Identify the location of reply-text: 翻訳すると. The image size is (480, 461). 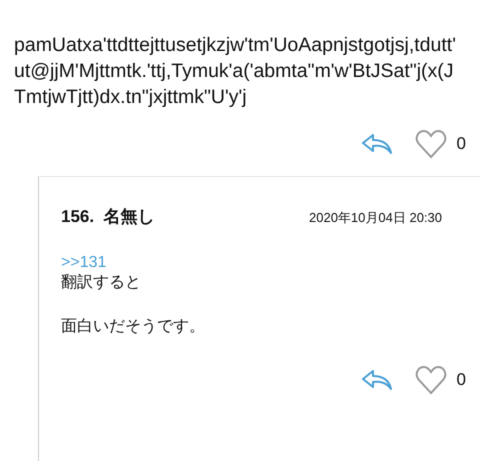
(101, 282).